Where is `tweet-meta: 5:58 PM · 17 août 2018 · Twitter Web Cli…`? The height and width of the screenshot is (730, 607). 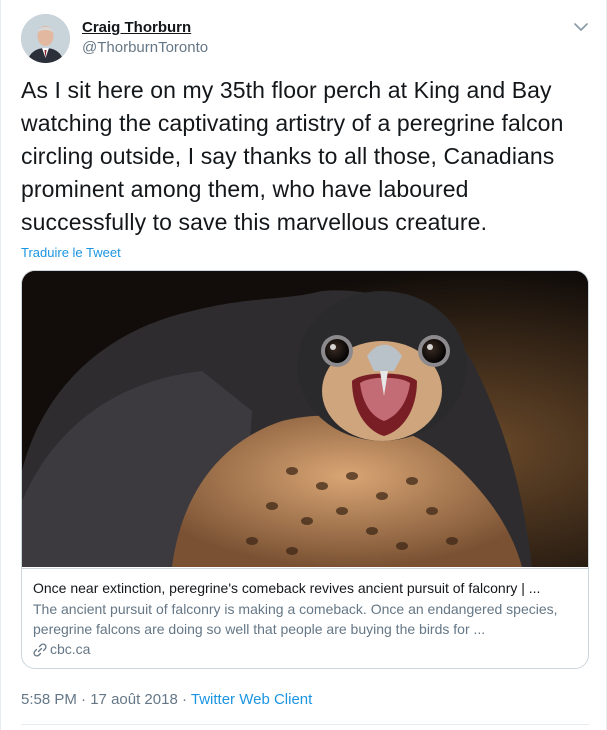
tweet-meta: 5:58 PM · 17 août 2018 · Twitter Web Cli… is located at coordinates (166, 700).